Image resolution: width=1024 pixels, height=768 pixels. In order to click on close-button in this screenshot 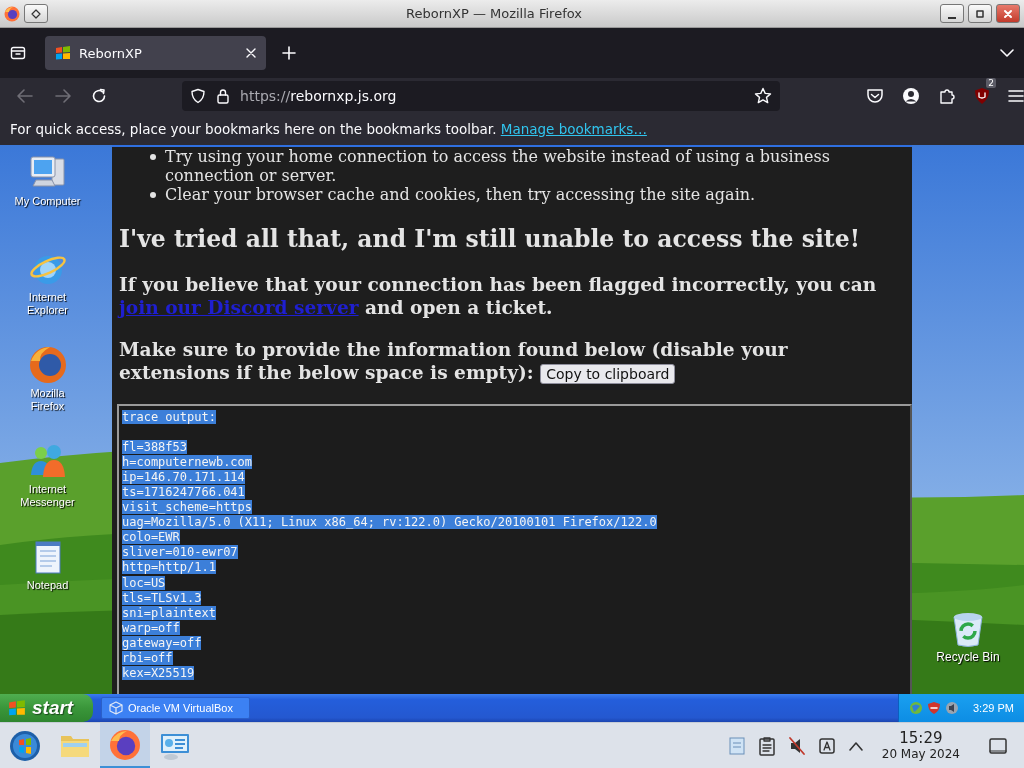, I will do `click(1008, 13)`.